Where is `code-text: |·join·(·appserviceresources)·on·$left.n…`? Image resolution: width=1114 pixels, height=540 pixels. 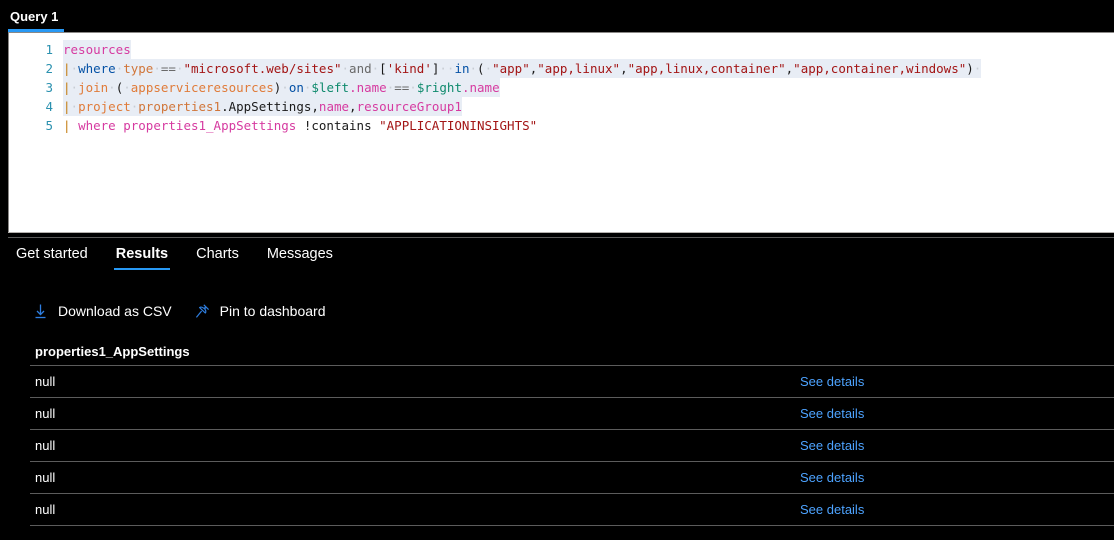
code-text: |·join·(·appserviceresources)·on·$left.n… is located at coordinates (281, 87).